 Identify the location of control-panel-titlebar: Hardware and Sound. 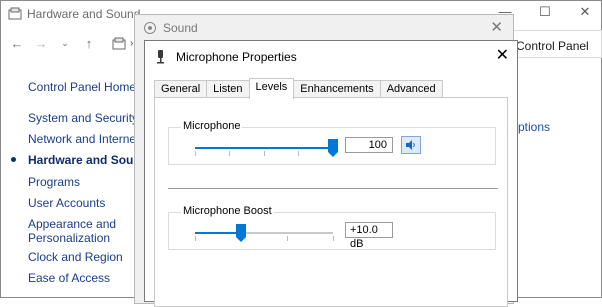
(74, 14).